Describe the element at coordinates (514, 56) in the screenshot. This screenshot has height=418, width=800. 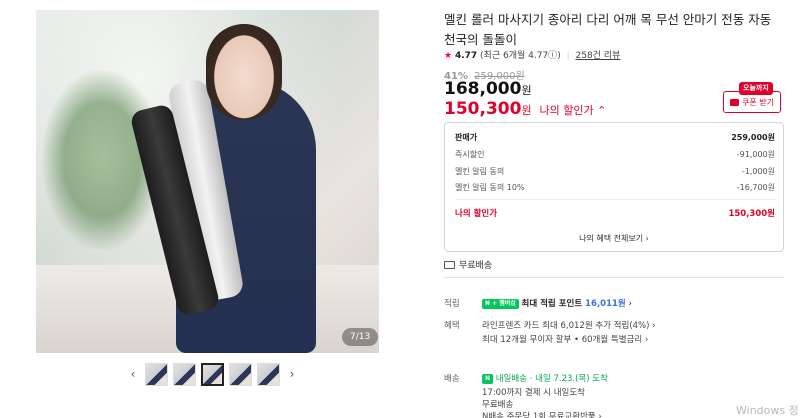
I see `rating-recent: (최근 6개월 4.77` at that location.